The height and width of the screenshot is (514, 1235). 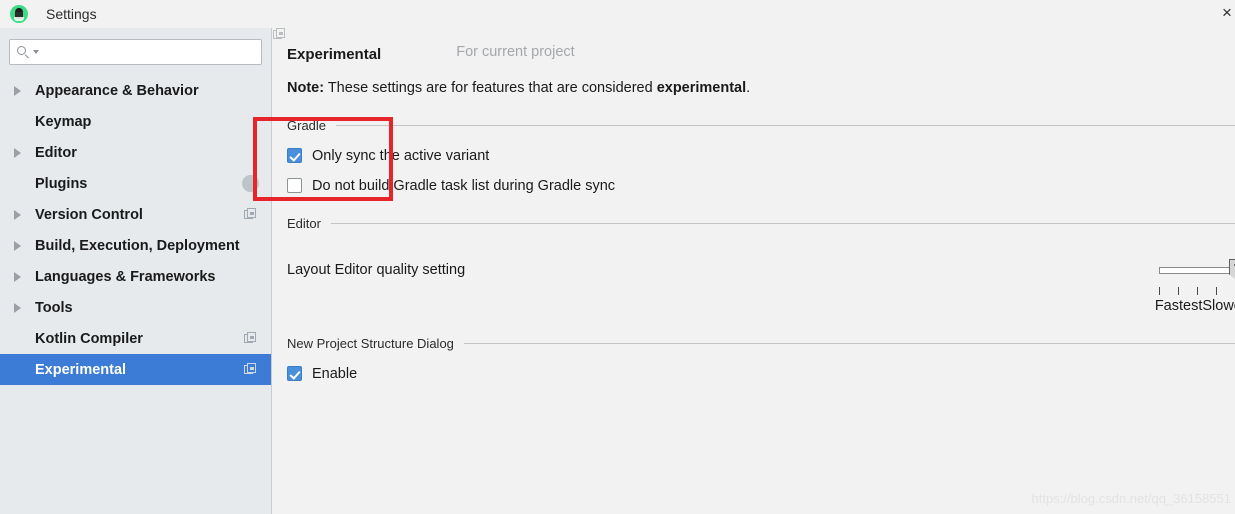 I want to click on sidebar-item-kotlin-compiler: Kotlin Compiler, so click(x=135, y=338).